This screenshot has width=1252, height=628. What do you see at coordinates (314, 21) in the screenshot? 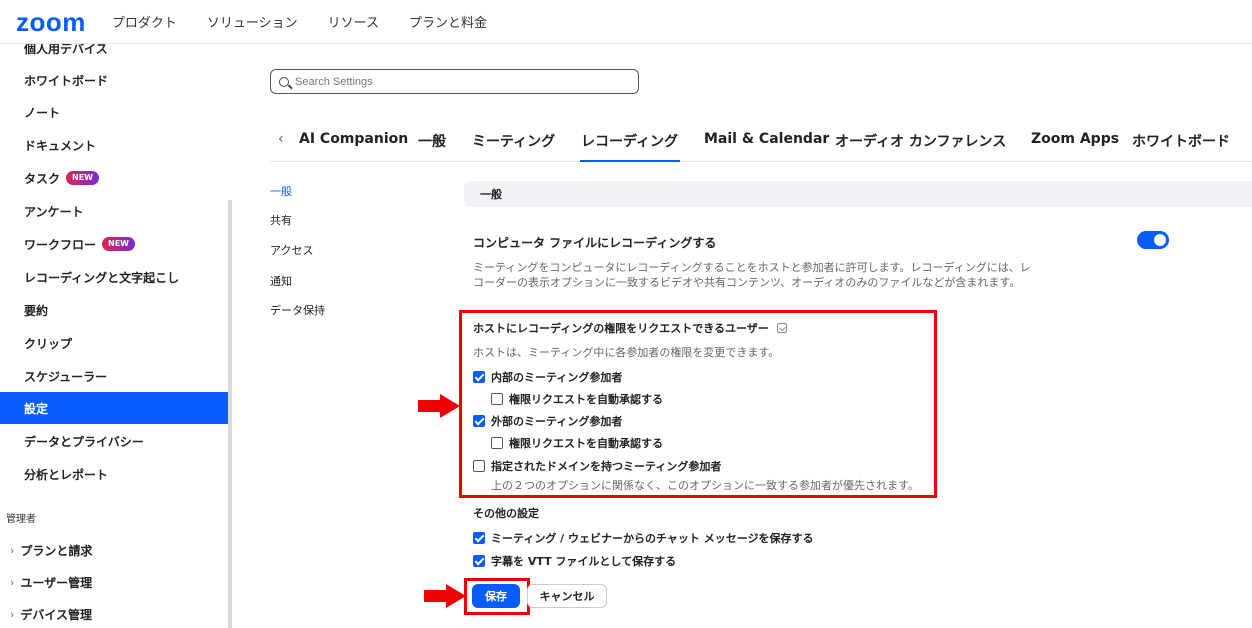
I see `top-nav: プロダクト ソリューション リソース プランと料金` at bounding box center [314, 21].